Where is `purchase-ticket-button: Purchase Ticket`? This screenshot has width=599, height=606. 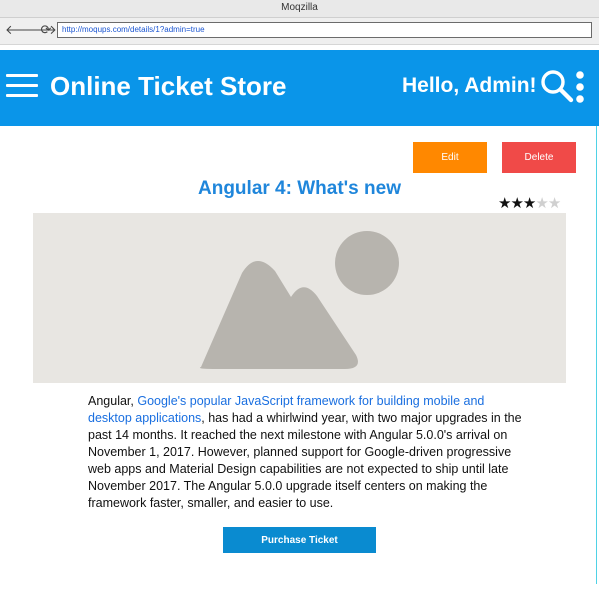 purchase-ticket-button: Purchase Ticket is located at coordinates (299, 540).